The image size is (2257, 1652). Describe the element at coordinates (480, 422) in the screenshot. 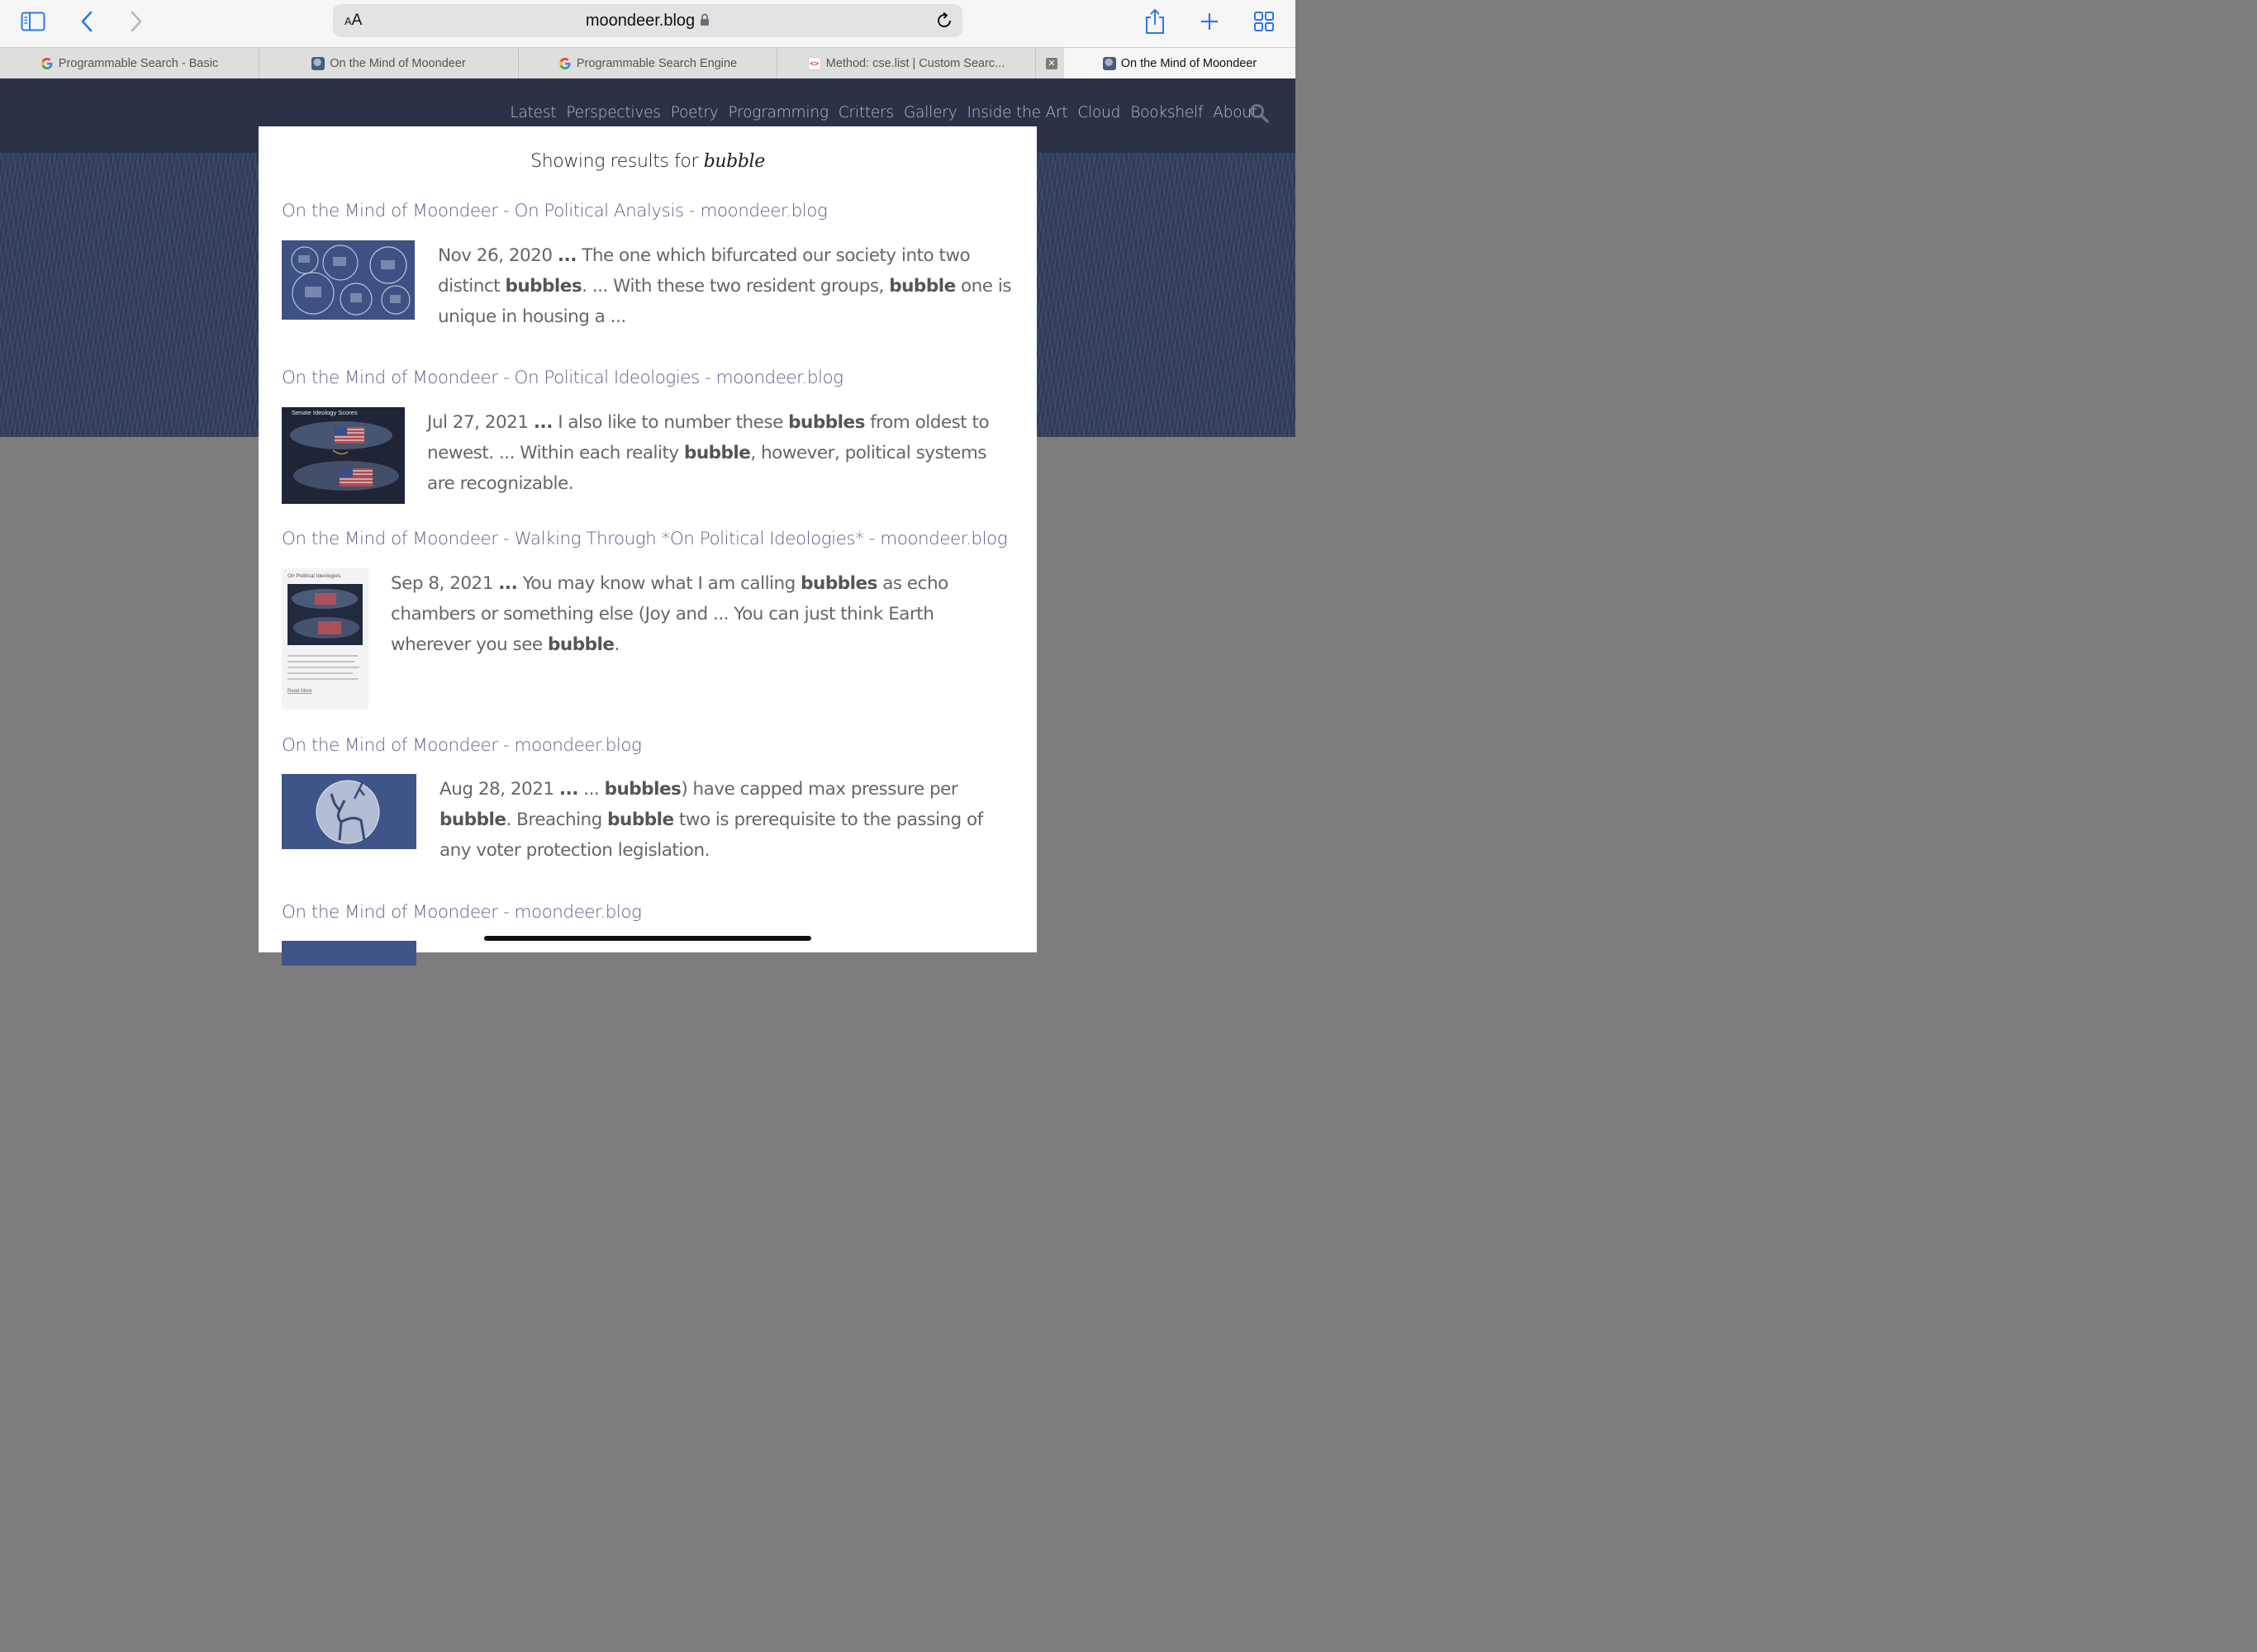

I see `snippet-text: Jul 27, 2021` at that location.